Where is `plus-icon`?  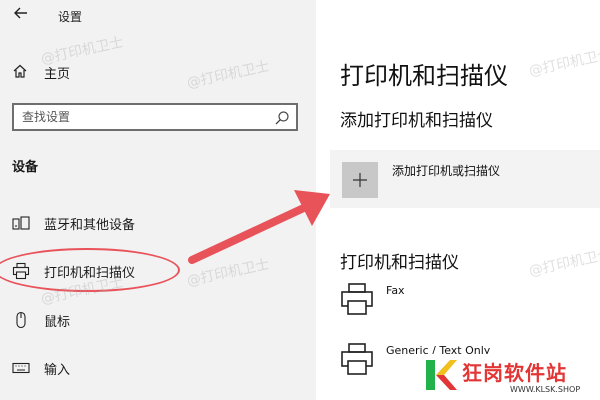 plus-icon is located at coordinates (360, 180).